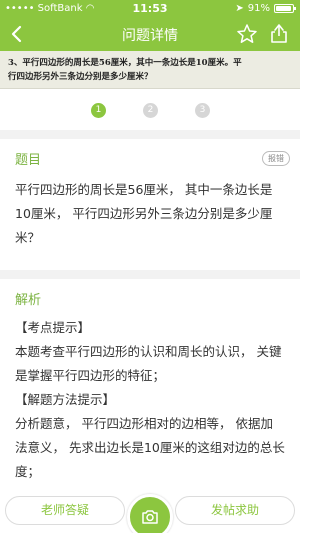 The image size is (320, 533). What do you see at coordinates (28, 300) in the screenshot?
I see `analysis-section-title: 解析` at bounding box center [28, 300].